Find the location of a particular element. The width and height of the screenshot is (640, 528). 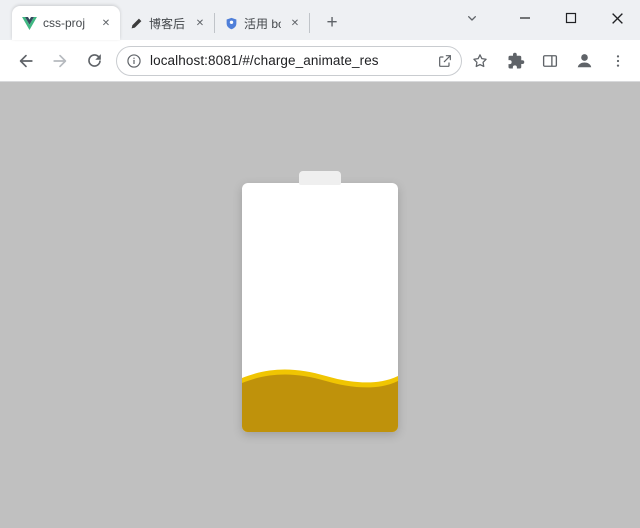

tab-strip: css-proj ✕ 博客后台 ✕ 活用 bor ✕ + is located at coordinates (320, 20).